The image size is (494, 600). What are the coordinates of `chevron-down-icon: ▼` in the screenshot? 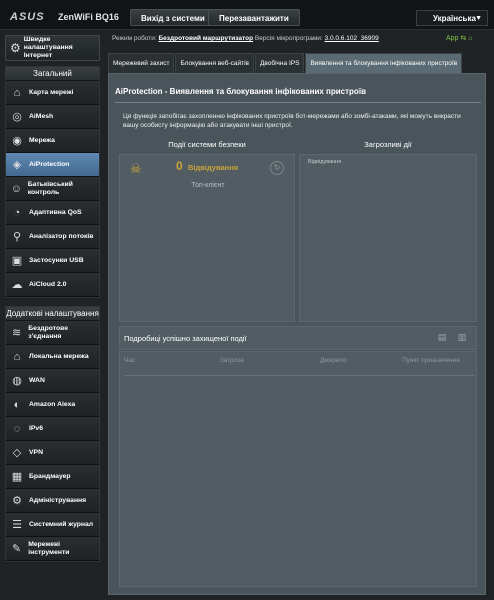 It's located at (478, 18).